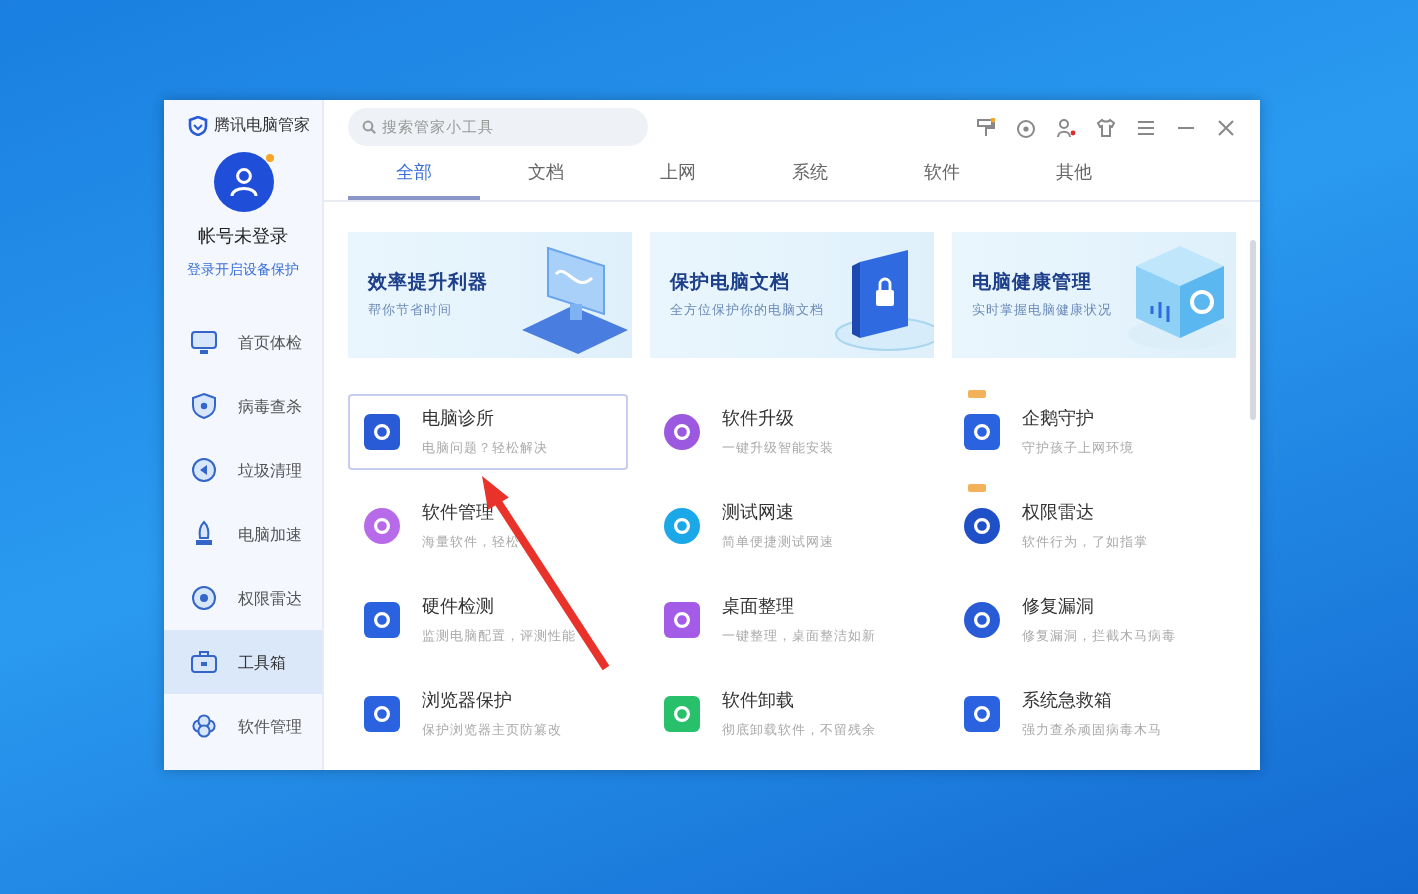  Describe the element at coordinates (243, 598) in the screenshot. I see `sidebar-item: 权限雷达` at that location.